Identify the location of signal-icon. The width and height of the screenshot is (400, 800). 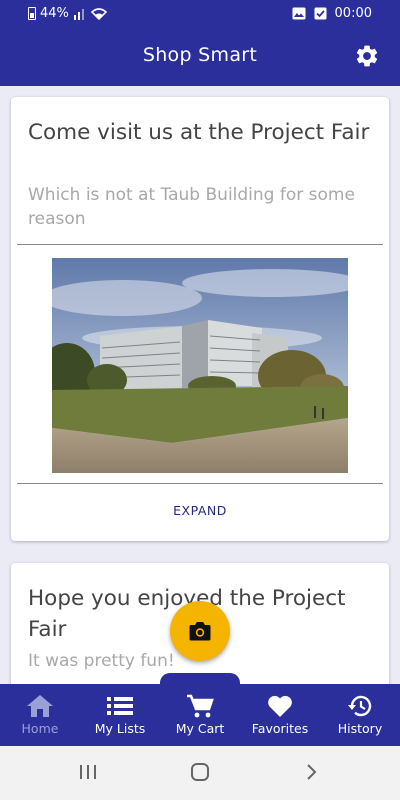
(78, 14).